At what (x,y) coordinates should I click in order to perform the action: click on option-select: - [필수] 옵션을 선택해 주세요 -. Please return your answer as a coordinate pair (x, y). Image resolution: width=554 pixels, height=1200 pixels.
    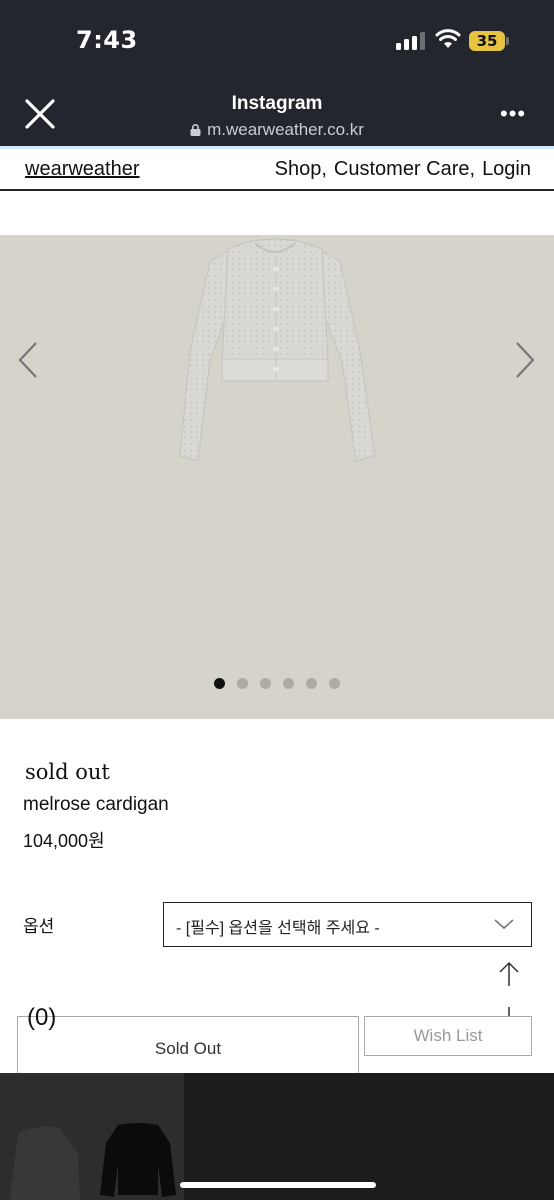
    Looking at the image, I should click on (347, 924).